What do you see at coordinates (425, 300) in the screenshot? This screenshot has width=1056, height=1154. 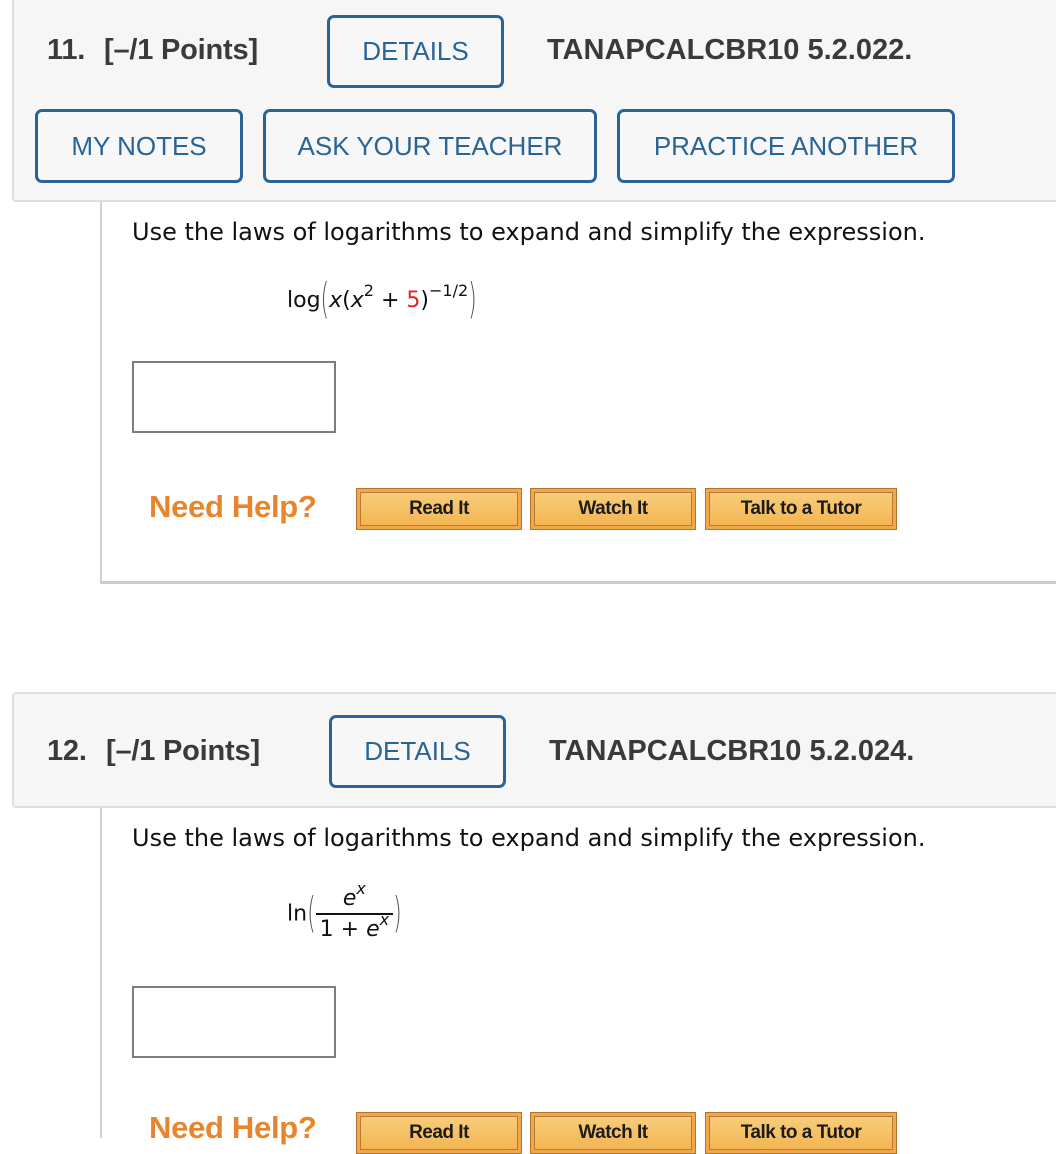 I see `close-paren: )` at bounding box center [425, 300].